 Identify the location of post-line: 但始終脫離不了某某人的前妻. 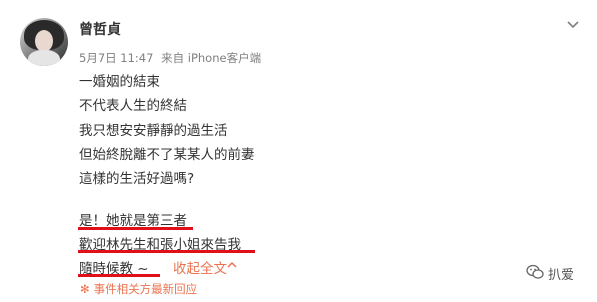
(167, 155).